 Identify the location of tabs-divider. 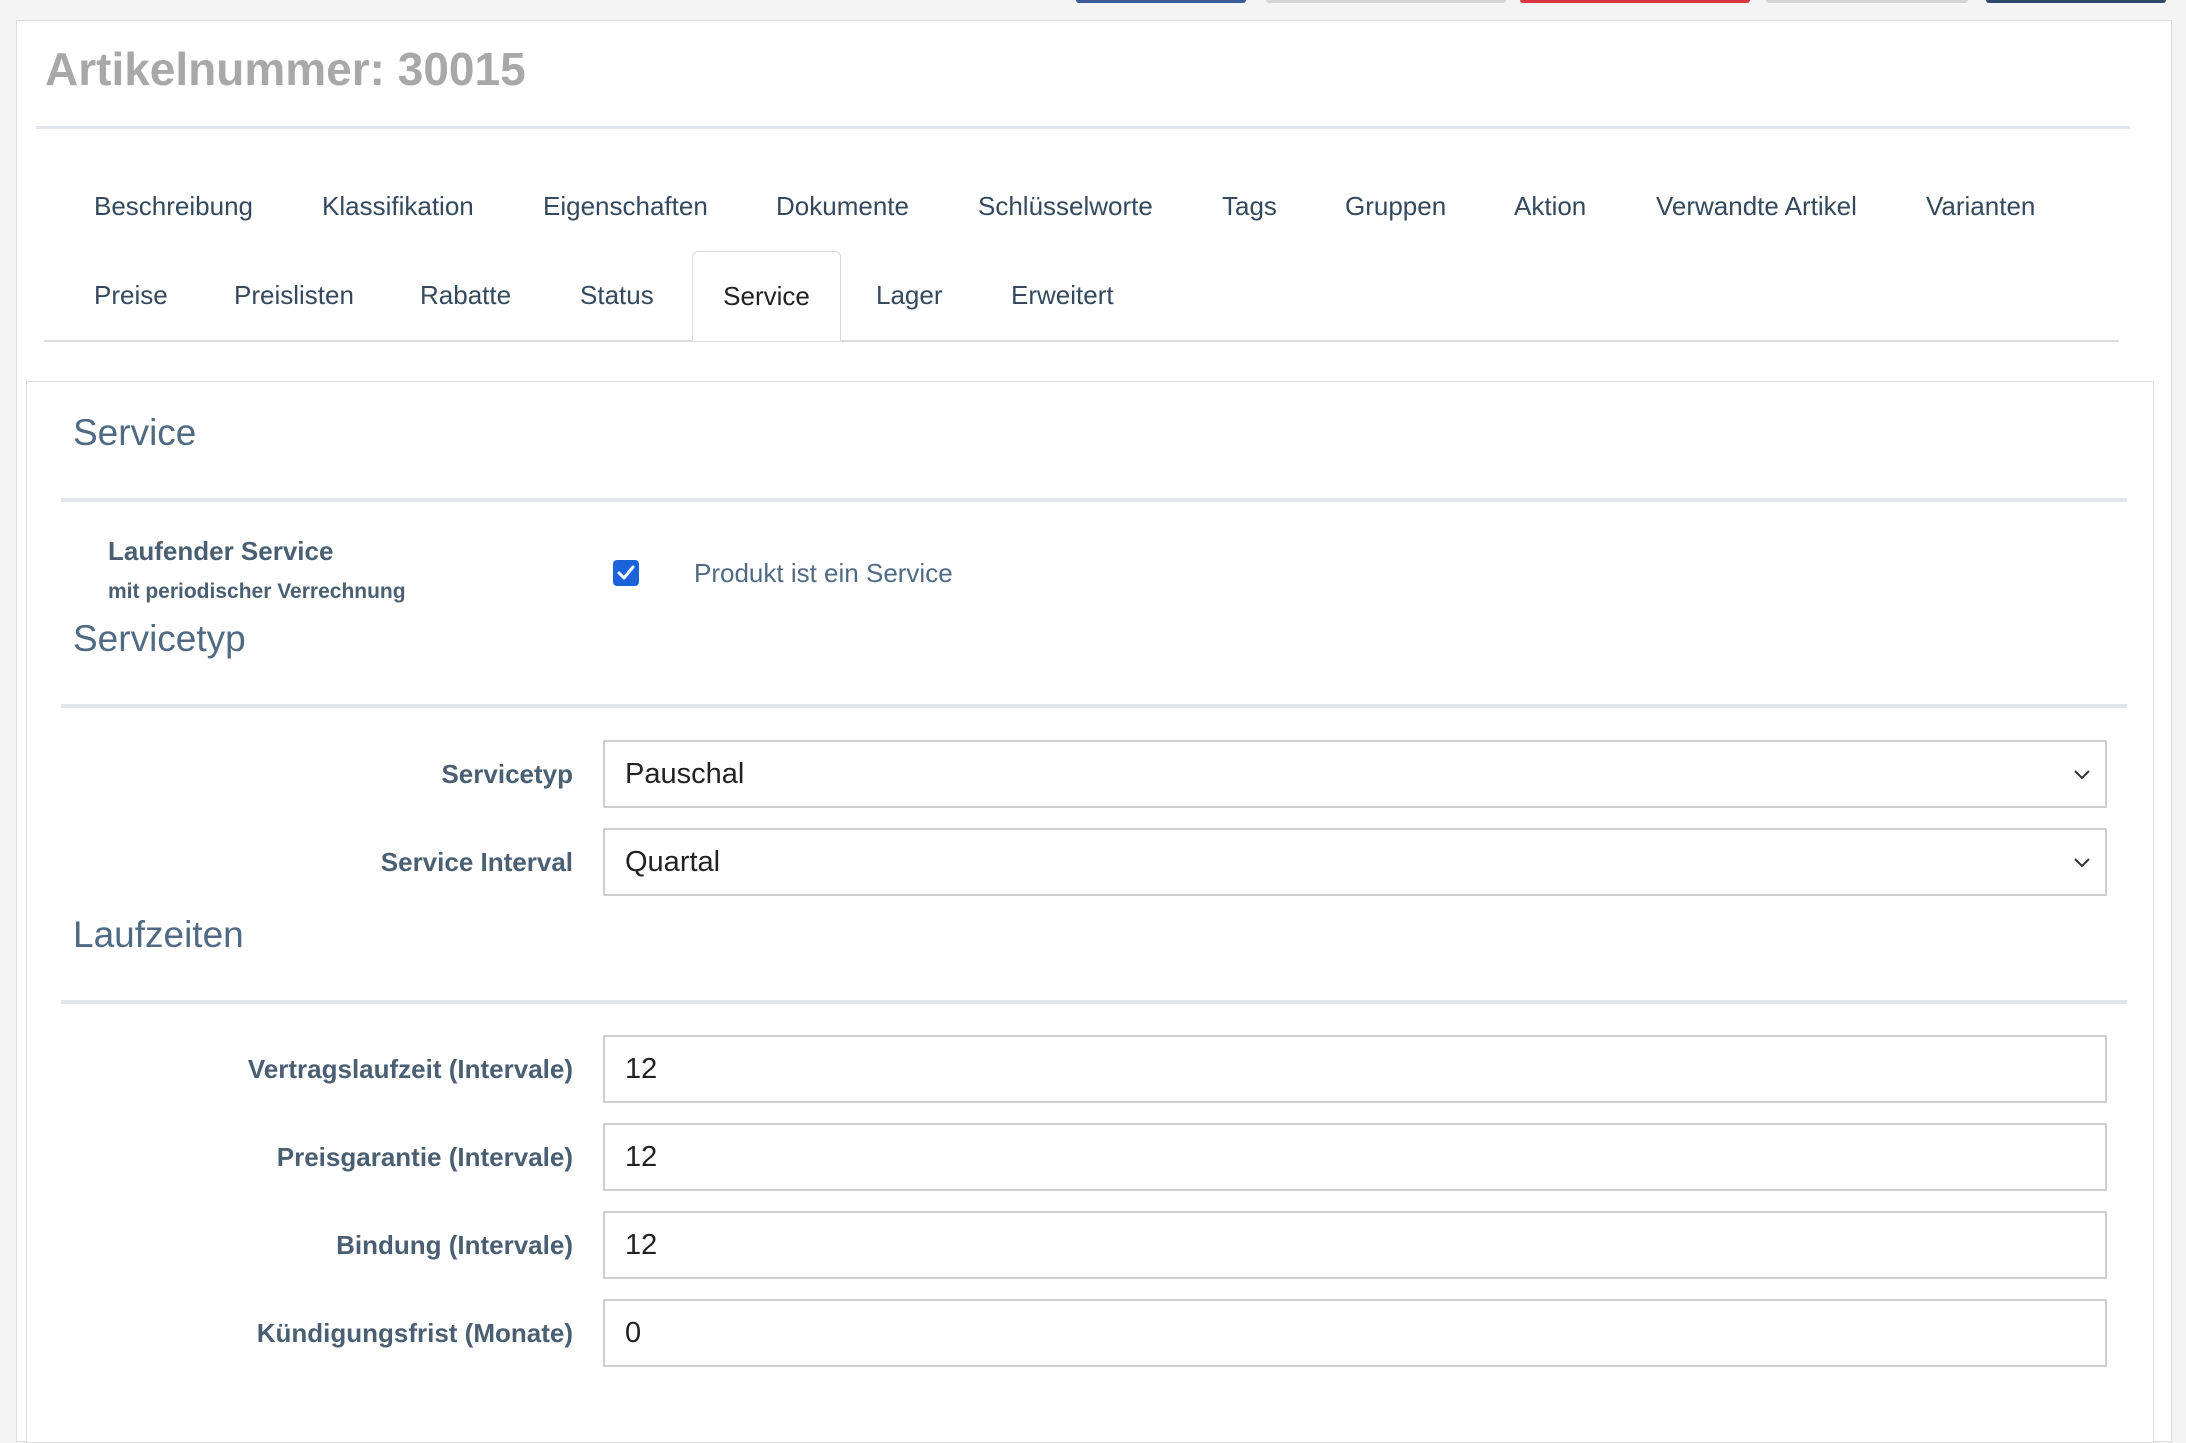
(1081, 341).